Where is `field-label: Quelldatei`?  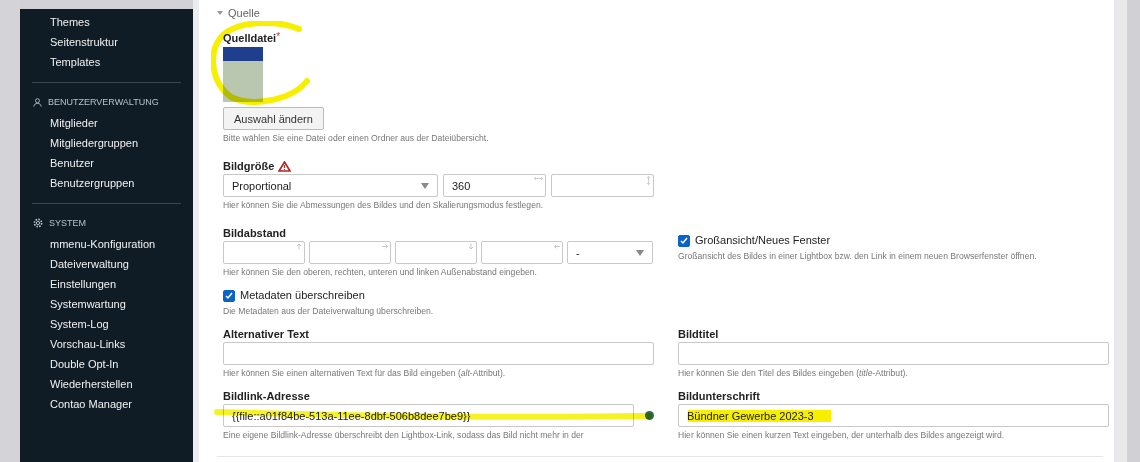
field-label: Quelldatei is located at coordinates (250, 38).